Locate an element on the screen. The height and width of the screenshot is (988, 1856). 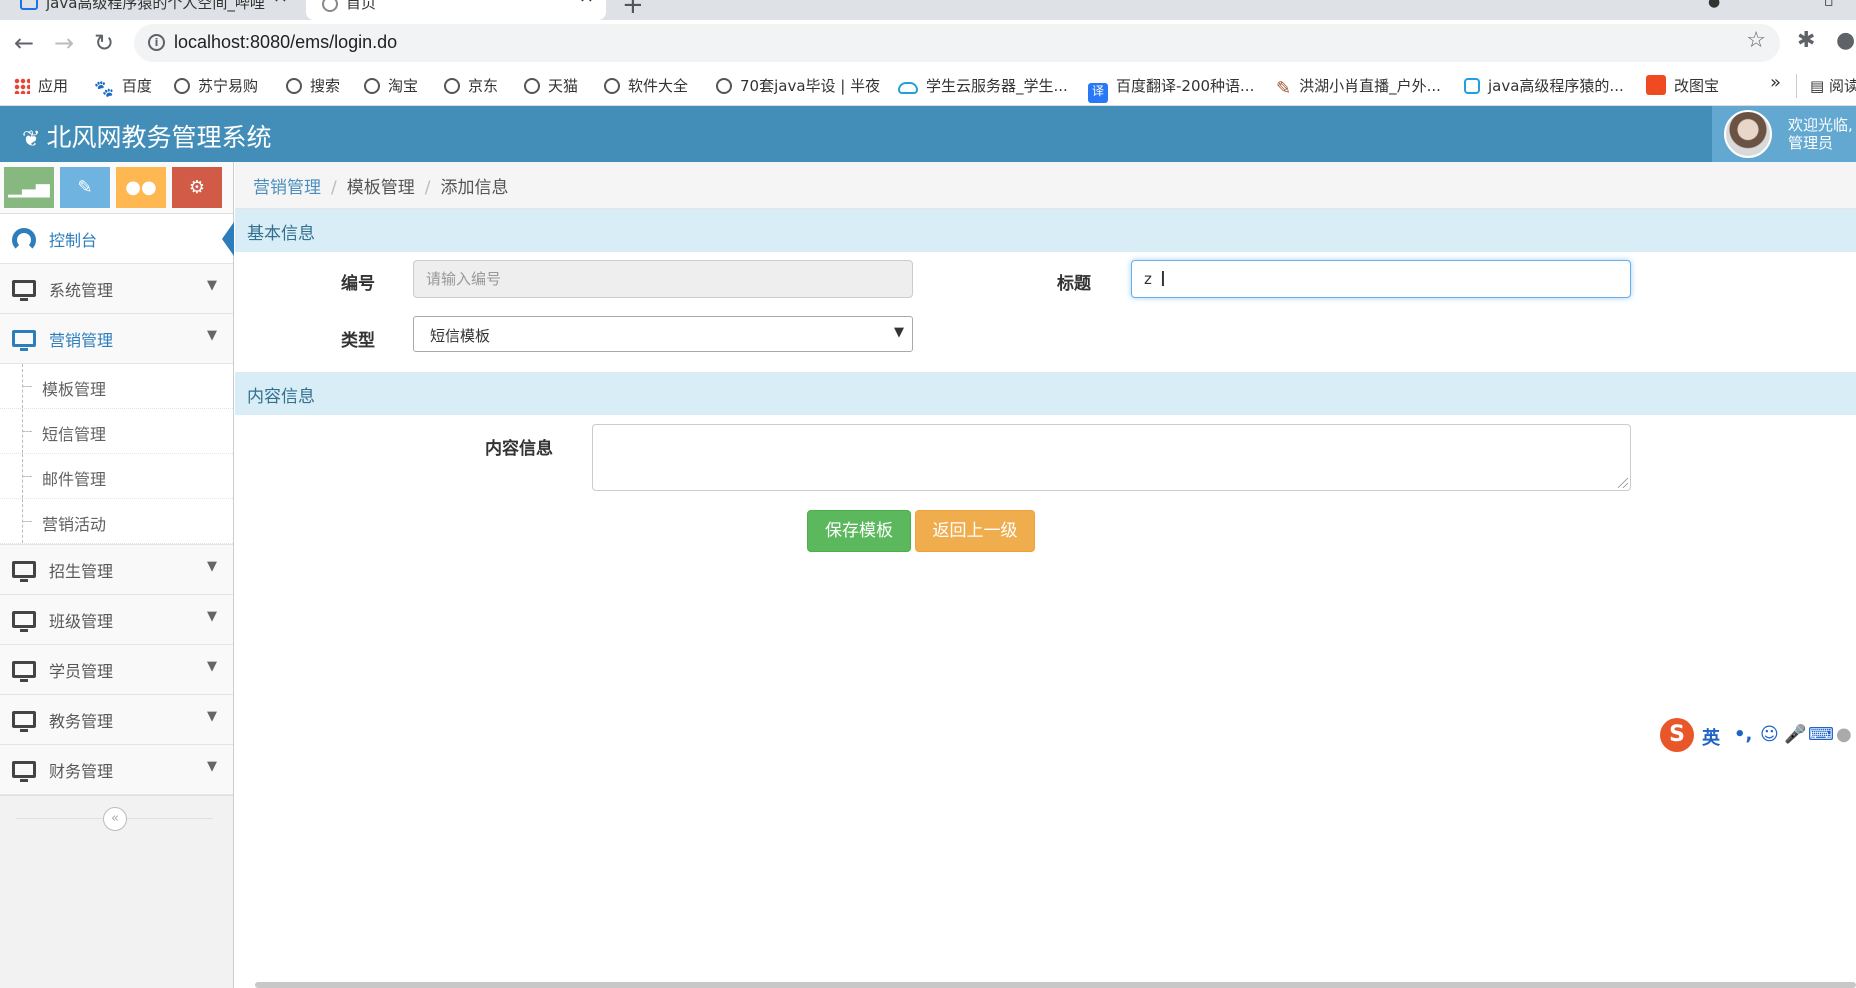
reading-list-label: 阅读 is located at coordinates (1842, 86).